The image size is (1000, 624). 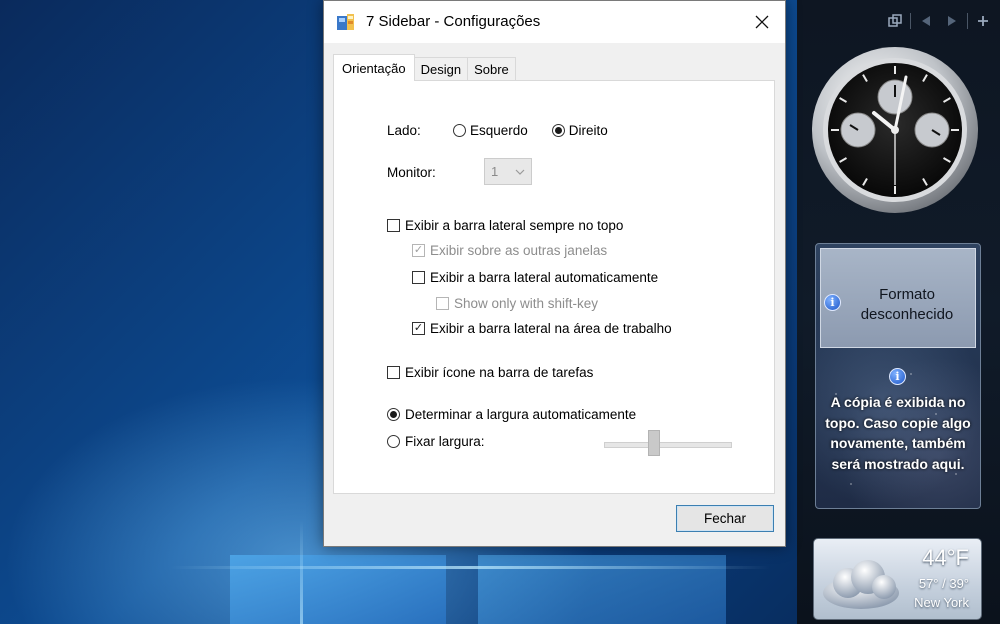 I want to click on side-row: Lado: Esquerdo Direito, so click(x=497, y=130).